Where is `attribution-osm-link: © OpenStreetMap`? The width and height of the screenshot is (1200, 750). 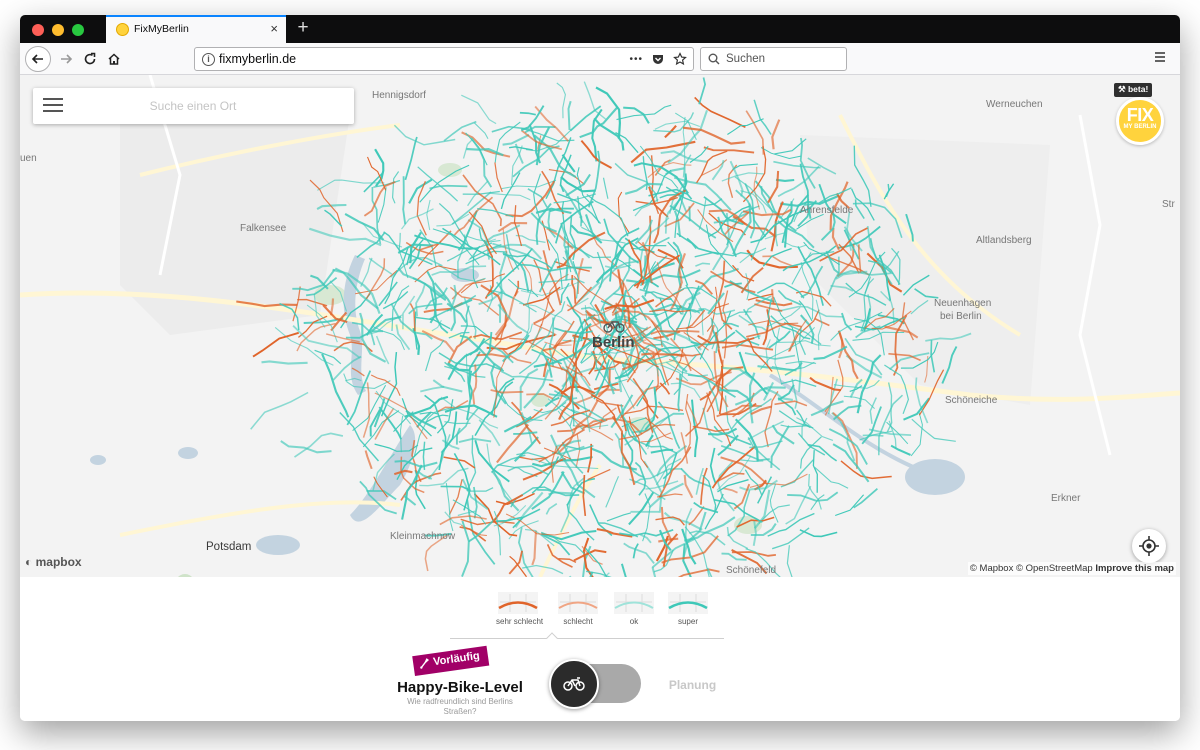
attribution-osm-link: © OpenStreetMap is located at coordinates (1054, 568).